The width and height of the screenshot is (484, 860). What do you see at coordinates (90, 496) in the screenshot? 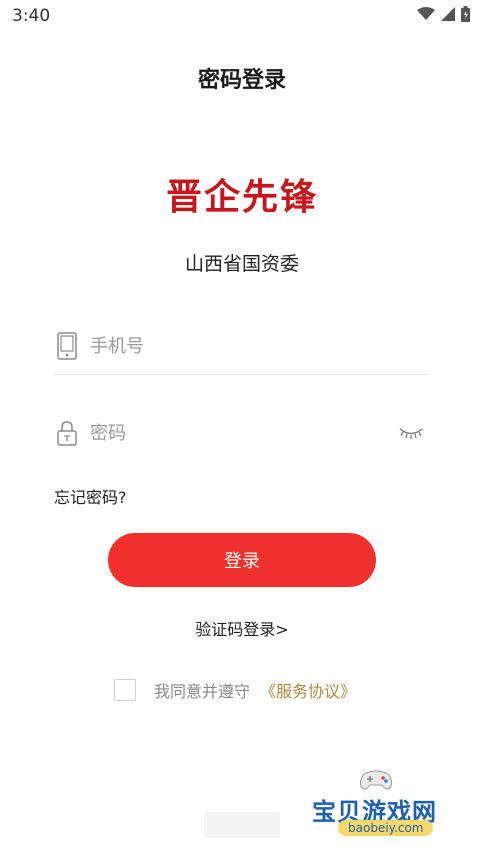
I see `forgot-password-link: 忘记密码?` at bounding box center [90, 496].